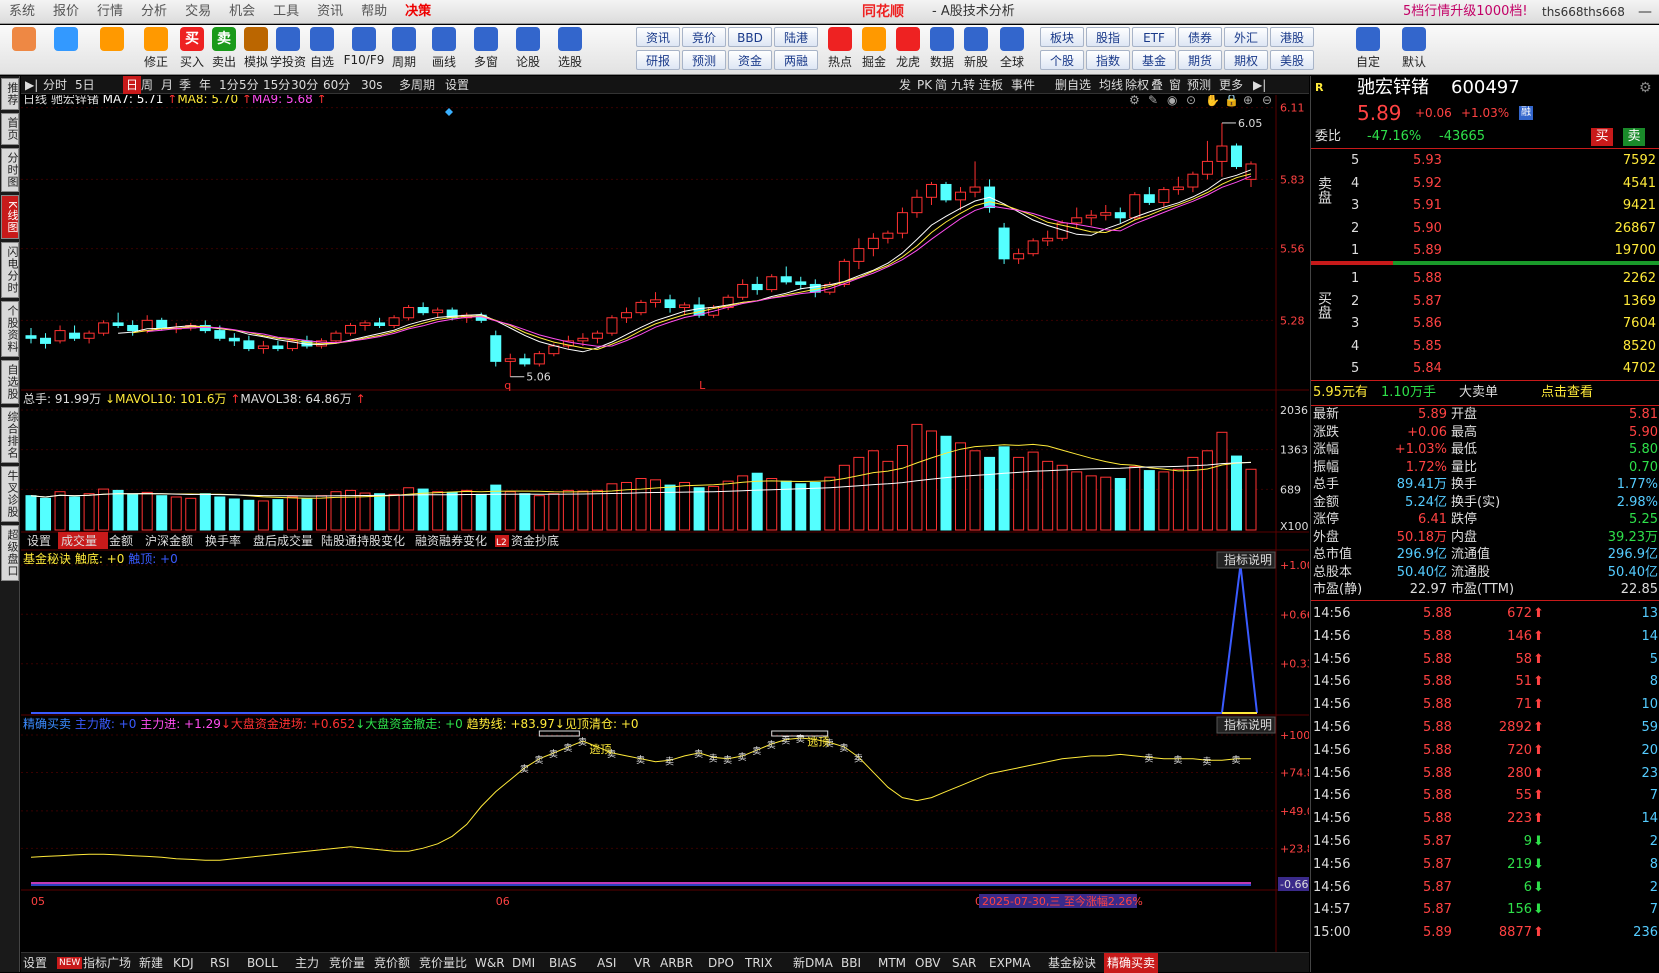 The width and height of the screenshot is (1659, 973). I want to click on bid-price: 5.87, so click(1427, 302).